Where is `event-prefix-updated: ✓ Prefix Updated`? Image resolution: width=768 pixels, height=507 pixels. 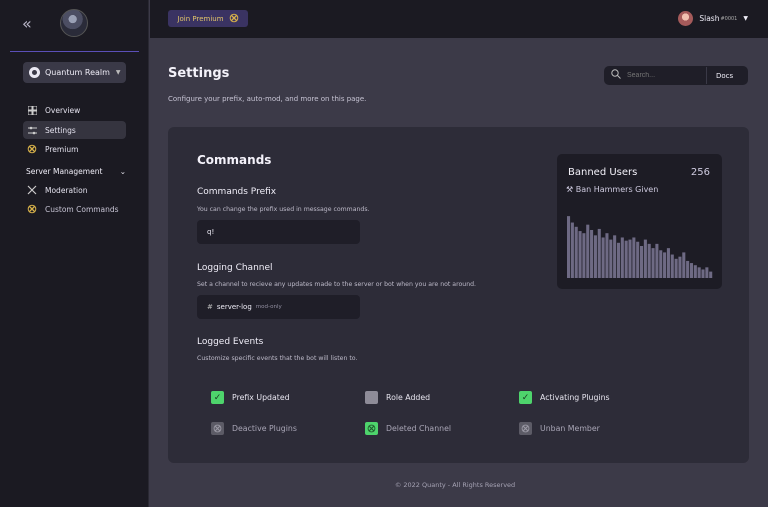 event-prefix-updated: ✓ Prefix Updated is located at coordinates (250, 397).